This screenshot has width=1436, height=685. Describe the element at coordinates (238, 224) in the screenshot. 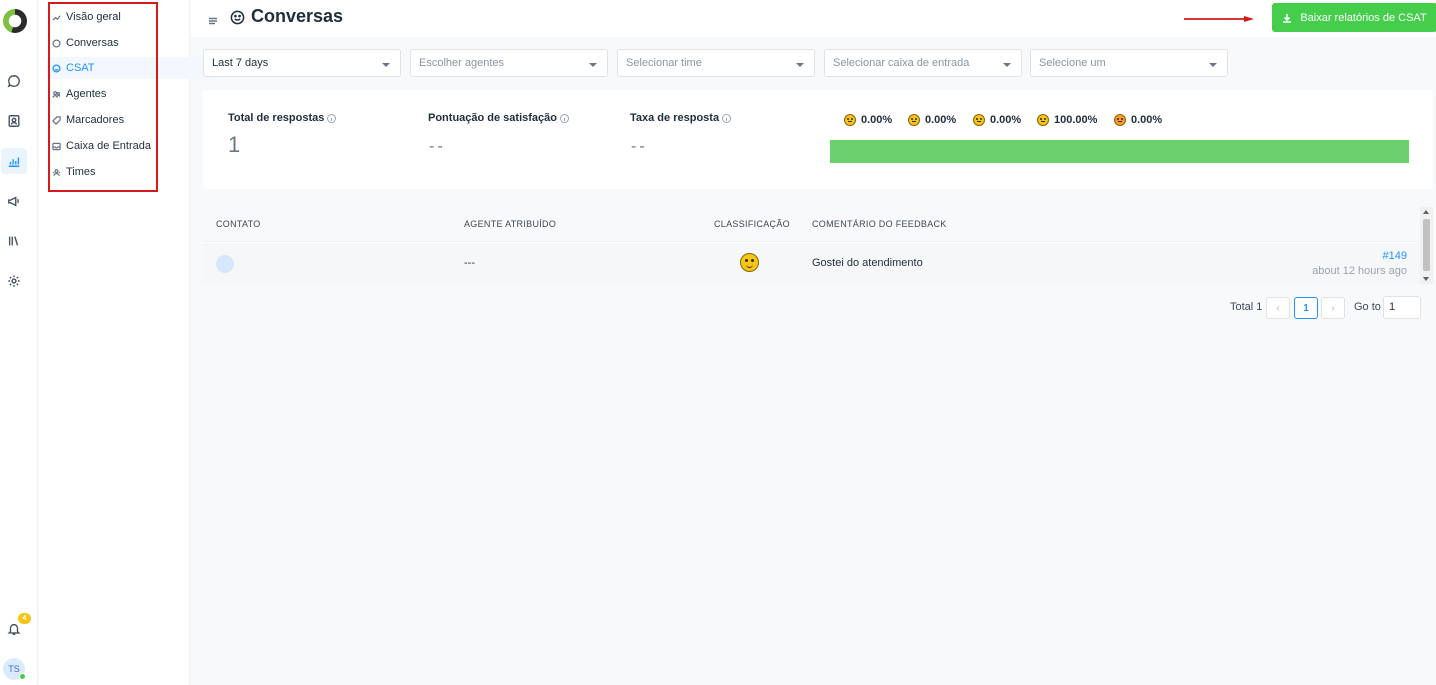

I see `column-header-contact: CONTATO` at that location.